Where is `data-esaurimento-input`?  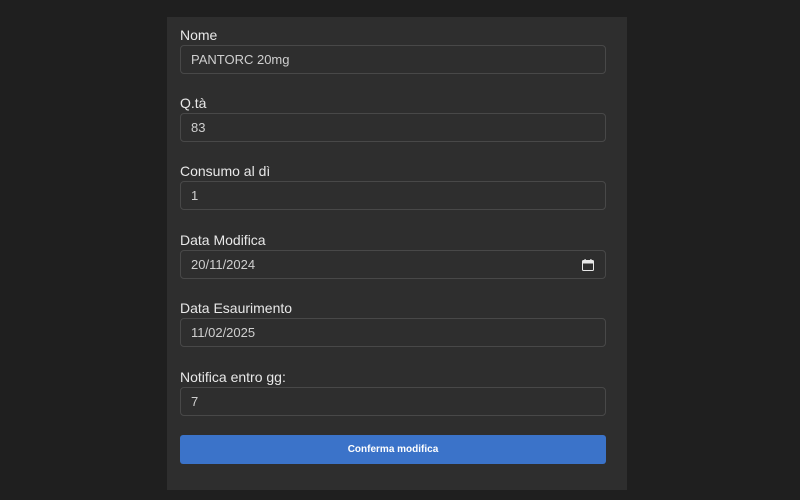
data-esaurimento-input is located at coordinates (393, 332).